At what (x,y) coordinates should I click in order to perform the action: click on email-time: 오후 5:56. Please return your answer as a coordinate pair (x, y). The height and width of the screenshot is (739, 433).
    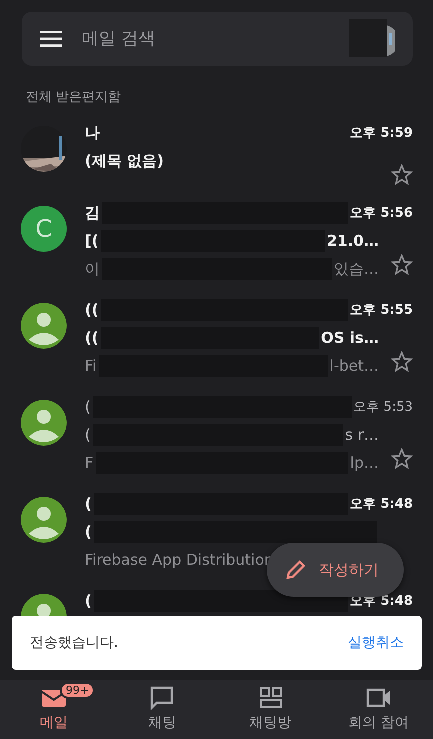
    Looking at the image, I should click on (381, 213).